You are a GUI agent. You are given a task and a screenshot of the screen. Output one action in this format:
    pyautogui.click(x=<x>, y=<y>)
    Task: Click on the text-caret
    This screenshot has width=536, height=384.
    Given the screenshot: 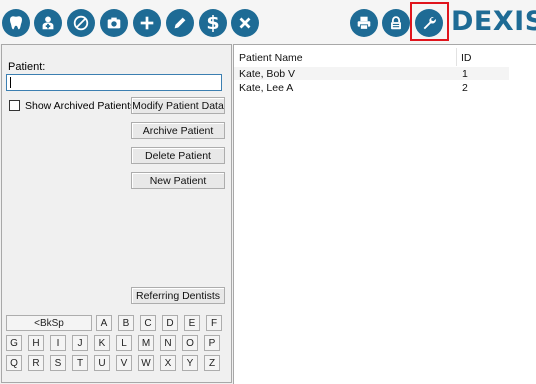 What is the action you would take?
    pyautogui.click(x=10, y=82)
    